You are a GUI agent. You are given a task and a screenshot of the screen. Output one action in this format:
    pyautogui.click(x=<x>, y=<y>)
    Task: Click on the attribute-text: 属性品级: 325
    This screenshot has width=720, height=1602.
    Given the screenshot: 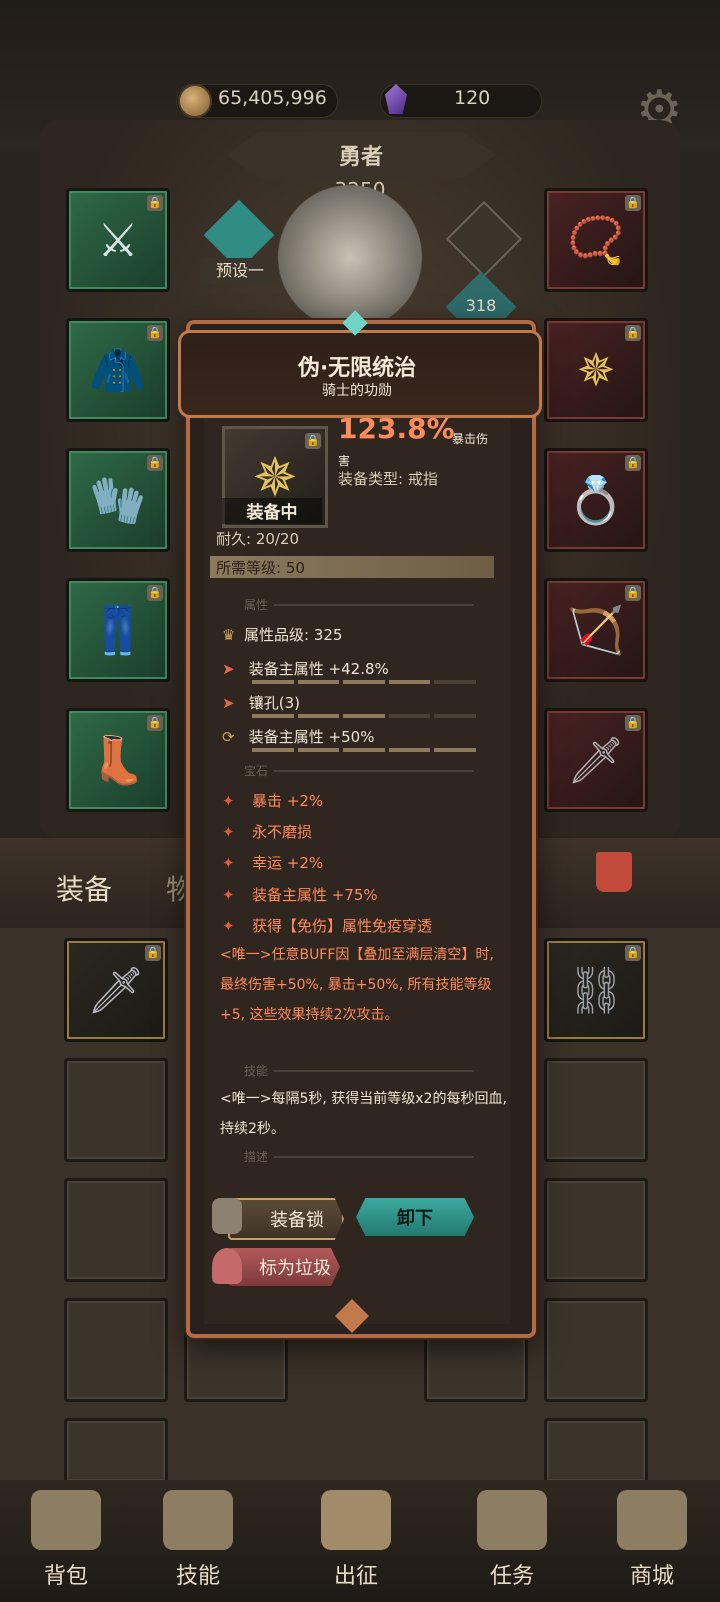 What is the action you would take?
    pyautogui.click(x=293, y=635)
    